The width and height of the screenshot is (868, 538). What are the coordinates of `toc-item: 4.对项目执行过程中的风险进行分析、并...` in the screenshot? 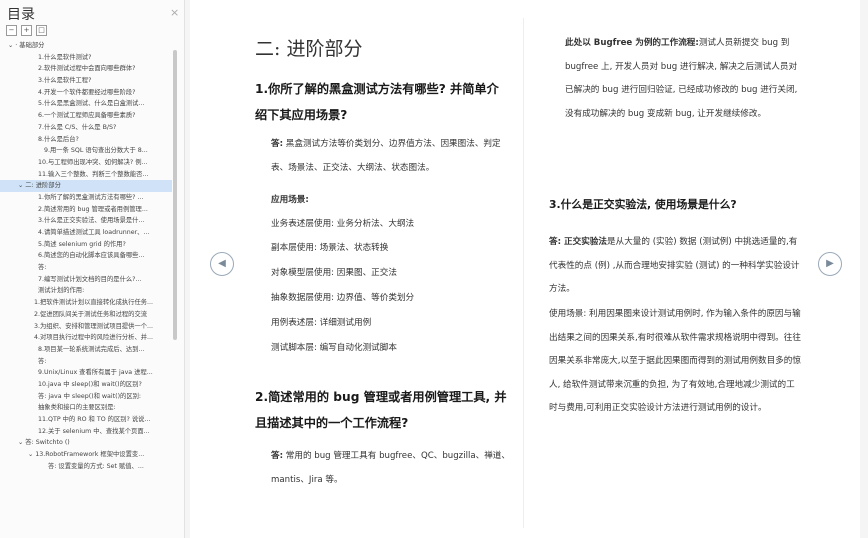 It's located at (86, 338).